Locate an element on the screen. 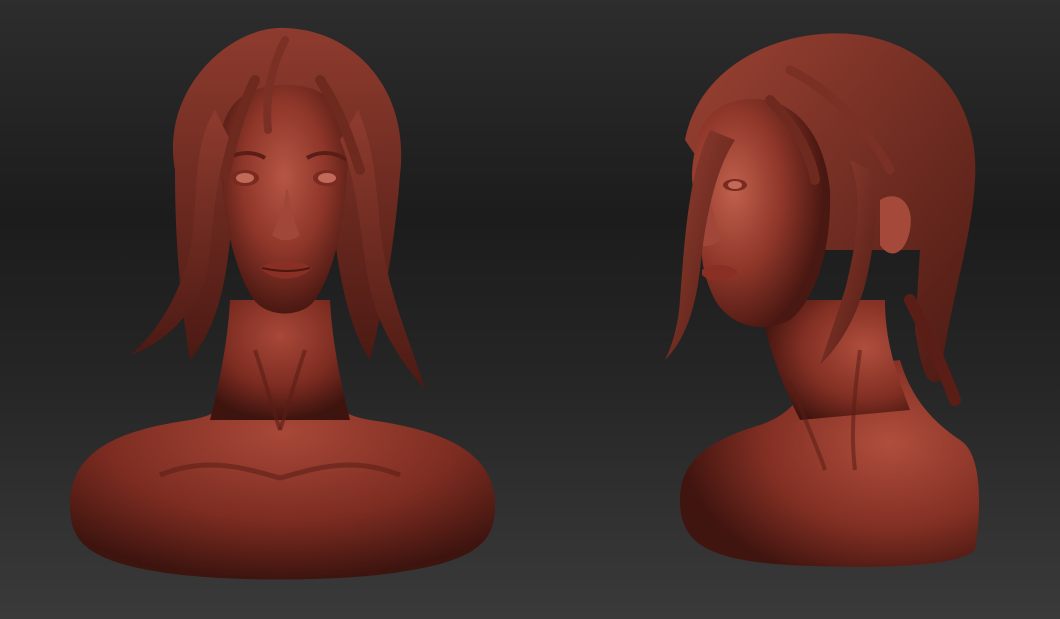  bust-neck is located at coordinates (280, 360).